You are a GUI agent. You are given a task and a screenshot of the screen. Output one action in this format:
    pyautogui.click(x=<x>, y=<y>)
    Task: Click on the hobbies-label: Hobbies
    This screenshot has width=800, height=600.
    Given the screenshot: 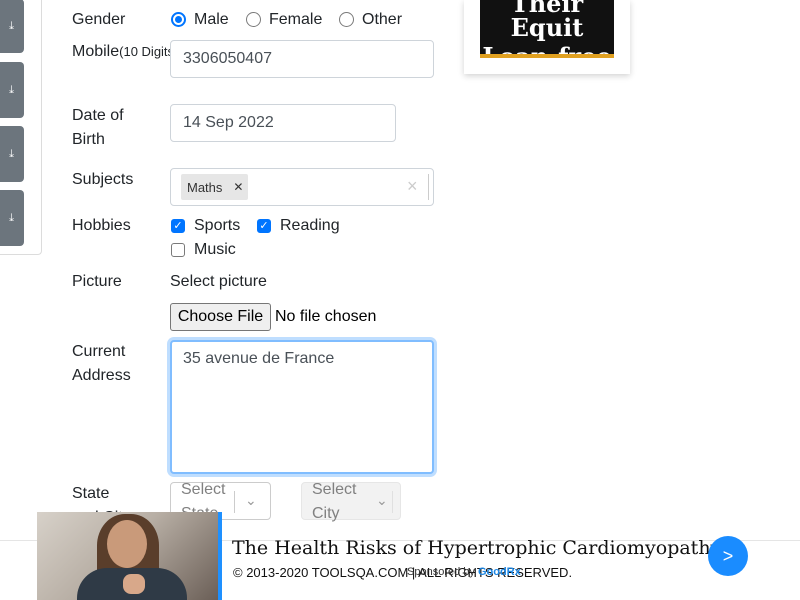 What is the action you would take?
    pyautogui.click(x=101, y=225)
    